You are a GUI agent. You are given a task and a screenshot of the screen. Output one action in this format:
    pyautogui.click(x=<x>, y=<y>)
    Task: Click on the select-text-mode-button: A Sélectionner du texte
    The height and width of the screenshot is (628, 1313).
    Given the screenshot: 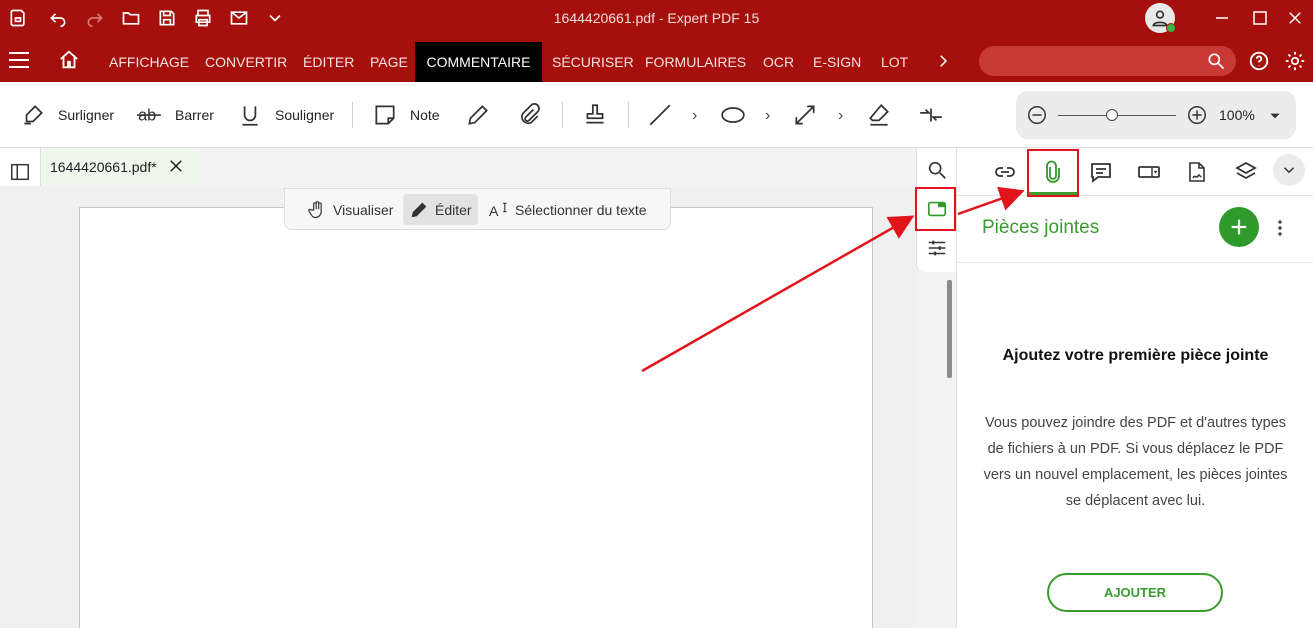 What is the action you would take?
    pyautogui.click(x=568, y=209)
    